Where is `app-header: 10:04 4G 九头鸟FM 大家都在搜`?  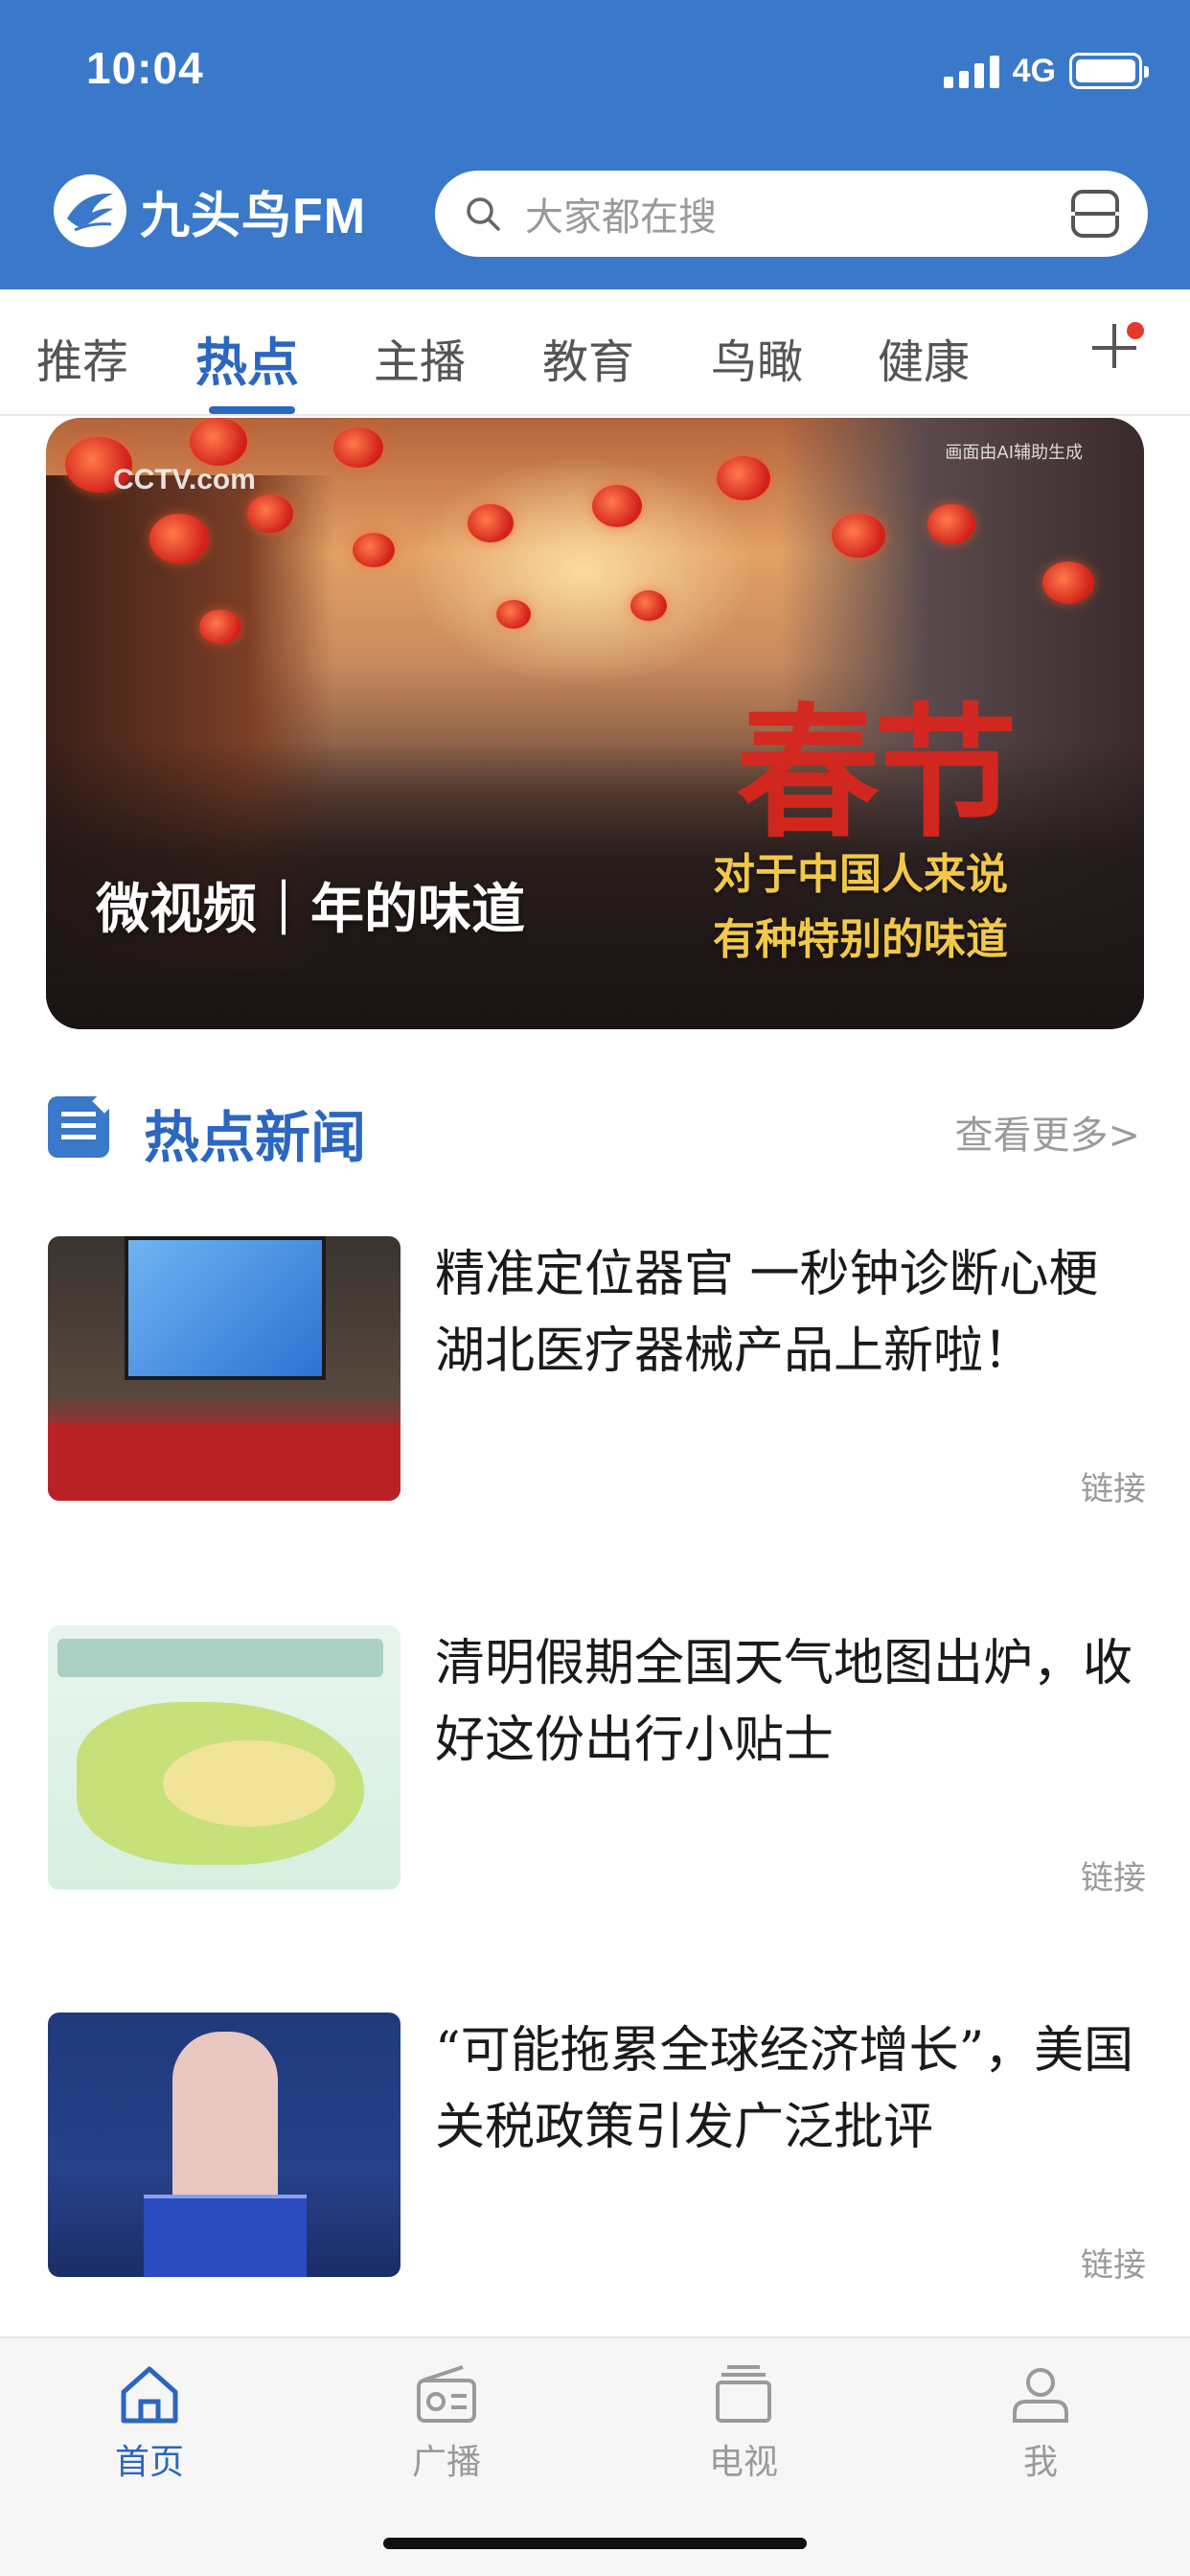 app-header: 10:04 4G 九头鸟FM 大家都在搜 is located at coordinates (595, 144).